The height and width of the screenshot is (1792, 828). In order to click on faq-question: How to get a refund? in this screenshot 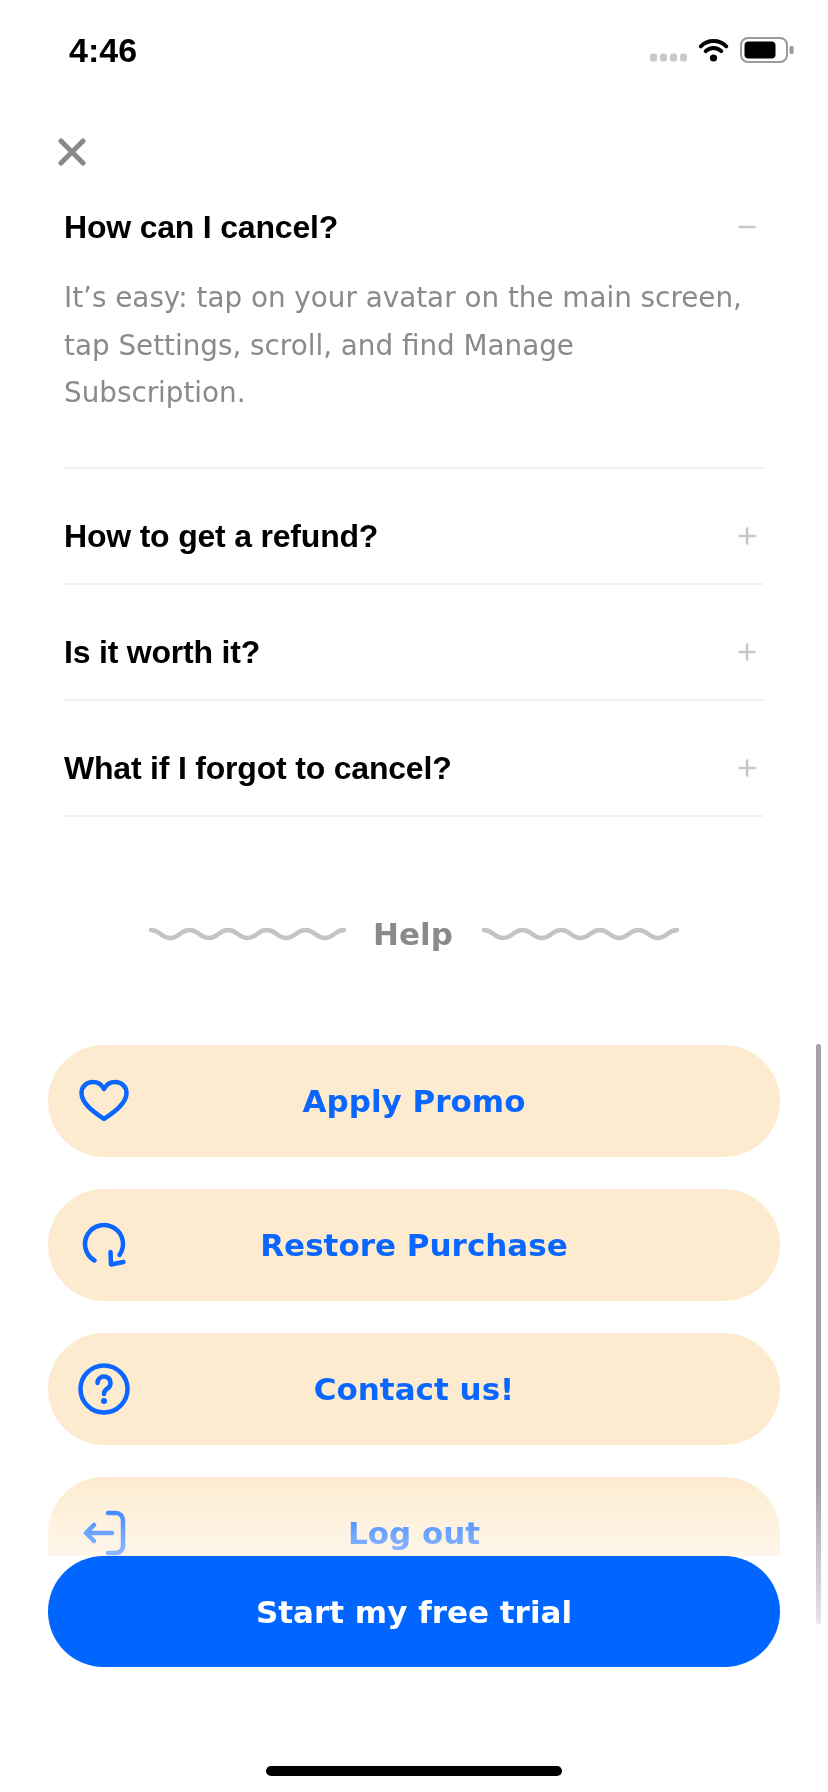, I will do `click(413, 535)`.